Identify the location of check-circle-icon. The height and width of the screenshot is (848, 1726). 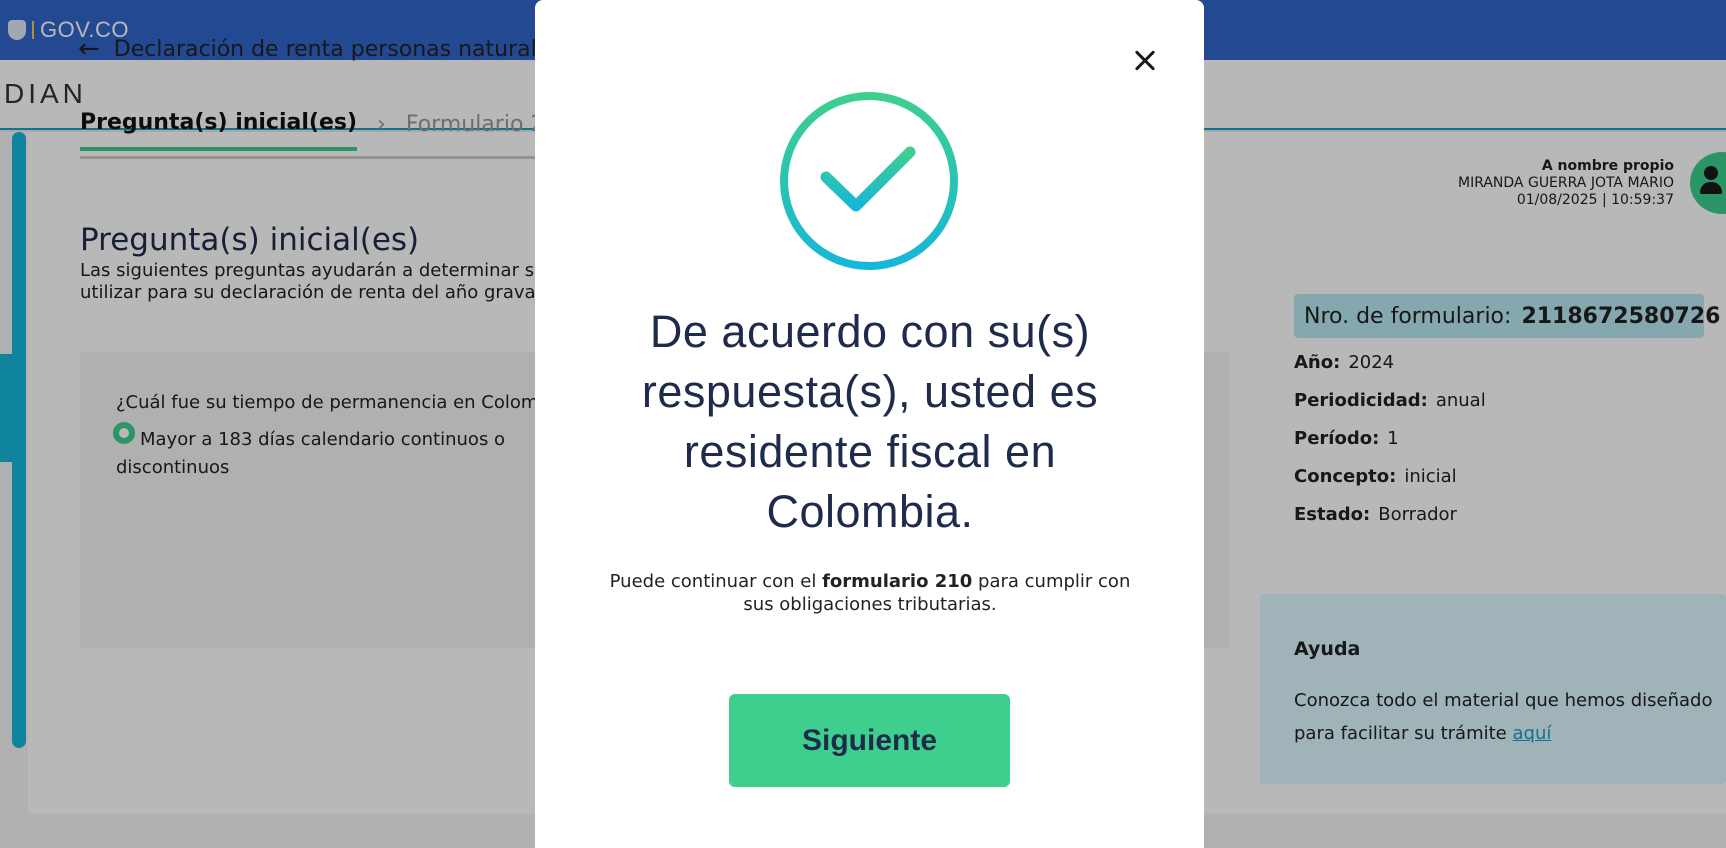
(869, 181).